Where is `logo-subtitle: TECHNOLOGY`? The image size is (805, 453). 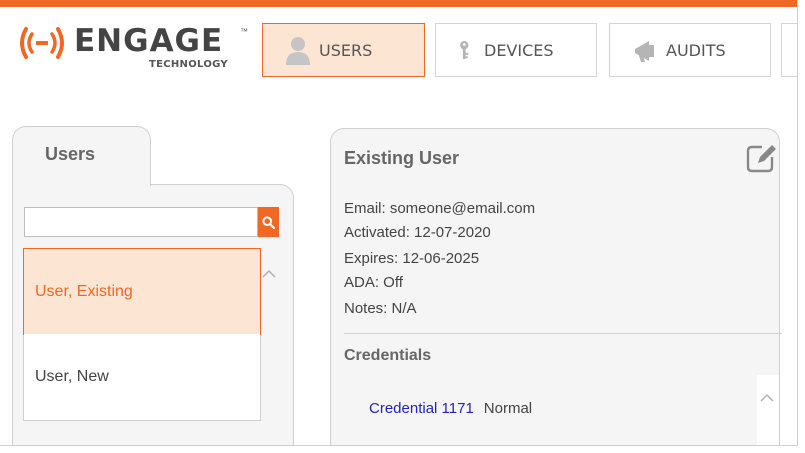
logo-subtitle: TECHNOLOGY is located at coordinates (188, 64).